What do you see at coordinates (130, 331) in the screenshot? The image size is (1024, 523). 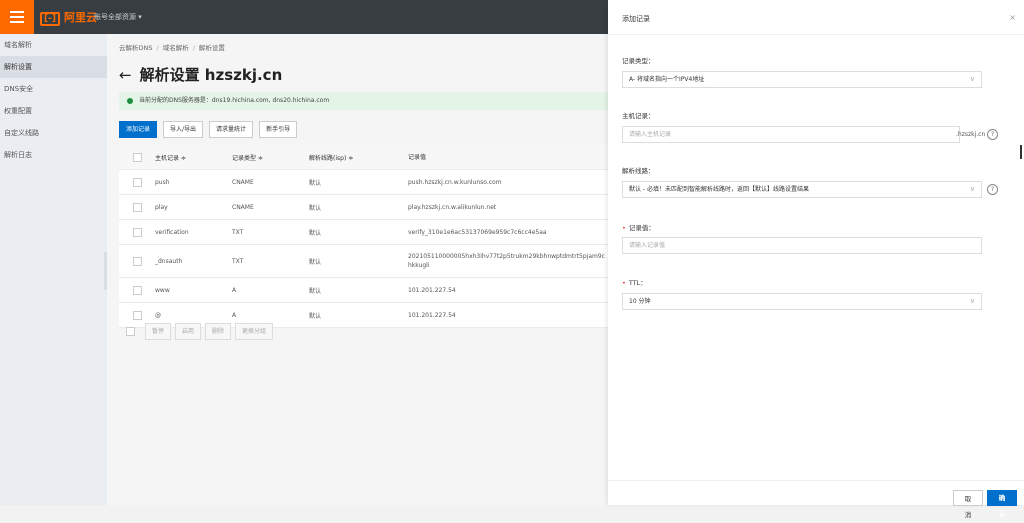 I see `bulk-select-checkbox` at bounding box center [130, 331].